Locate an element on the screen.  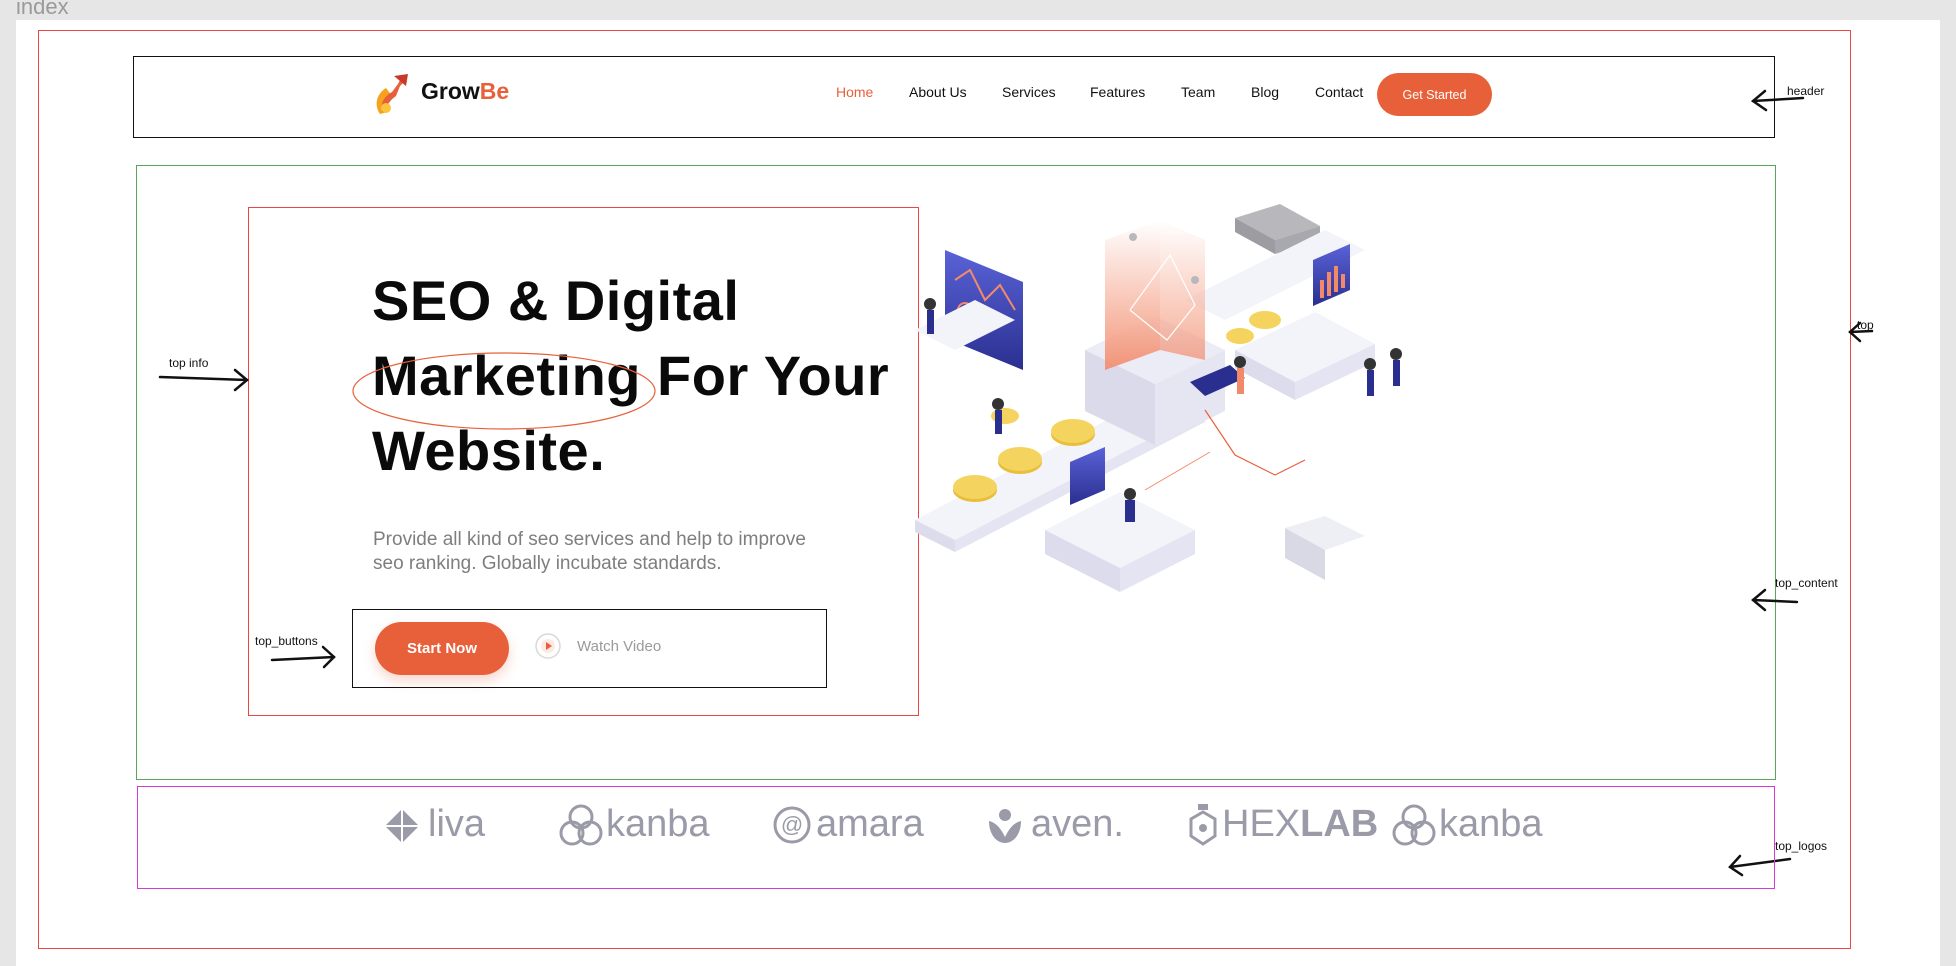
marketing-highlight-ellipse is located at coordinates (504, 391).